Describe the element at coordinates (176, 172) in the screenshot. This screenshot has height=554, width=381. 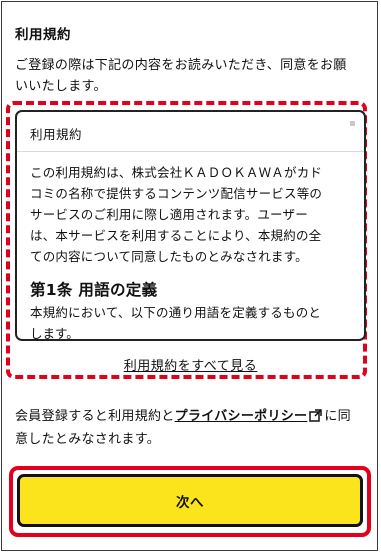
I see `terms-line: この利用規約は、株式会社ＫＡＤＯＫＡＷＡがカド` at that location.